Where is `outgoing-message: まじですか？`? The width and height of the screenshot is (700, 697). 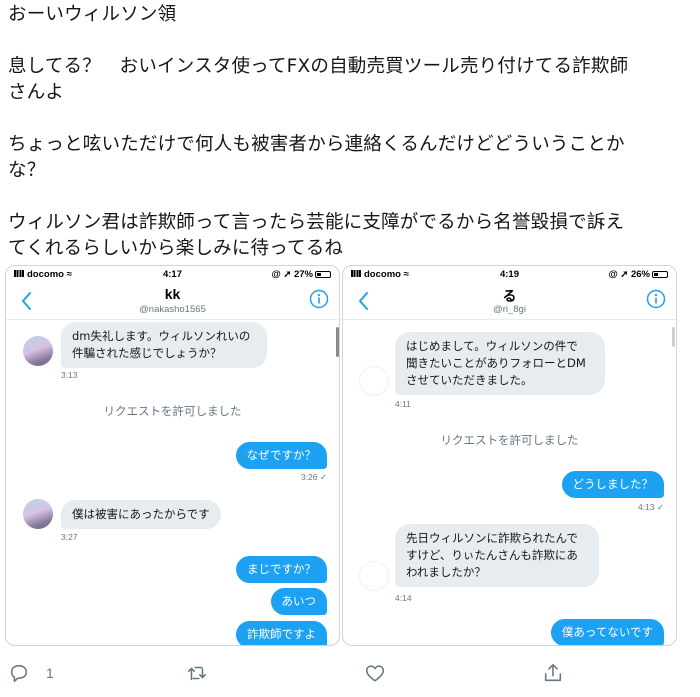 outgoing-message: まじですか？ is located at coordinates (281, 569).